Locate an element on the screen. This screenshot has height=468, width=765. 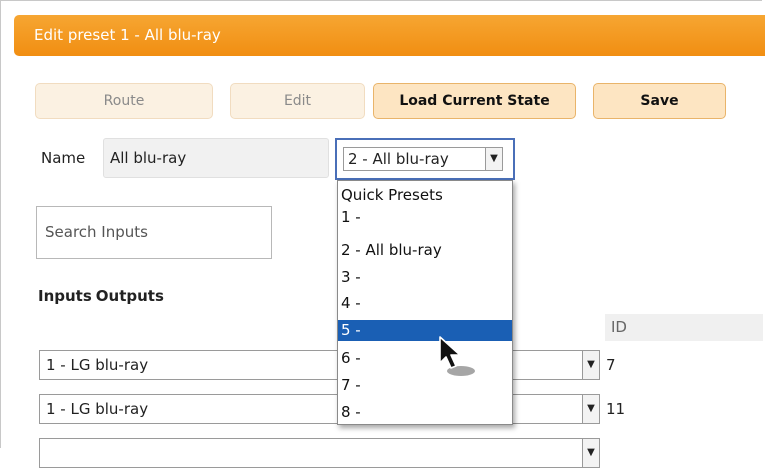
preset-select-value-box: 2 - All blu-ray ▼ is located at coordinates (423, 159).